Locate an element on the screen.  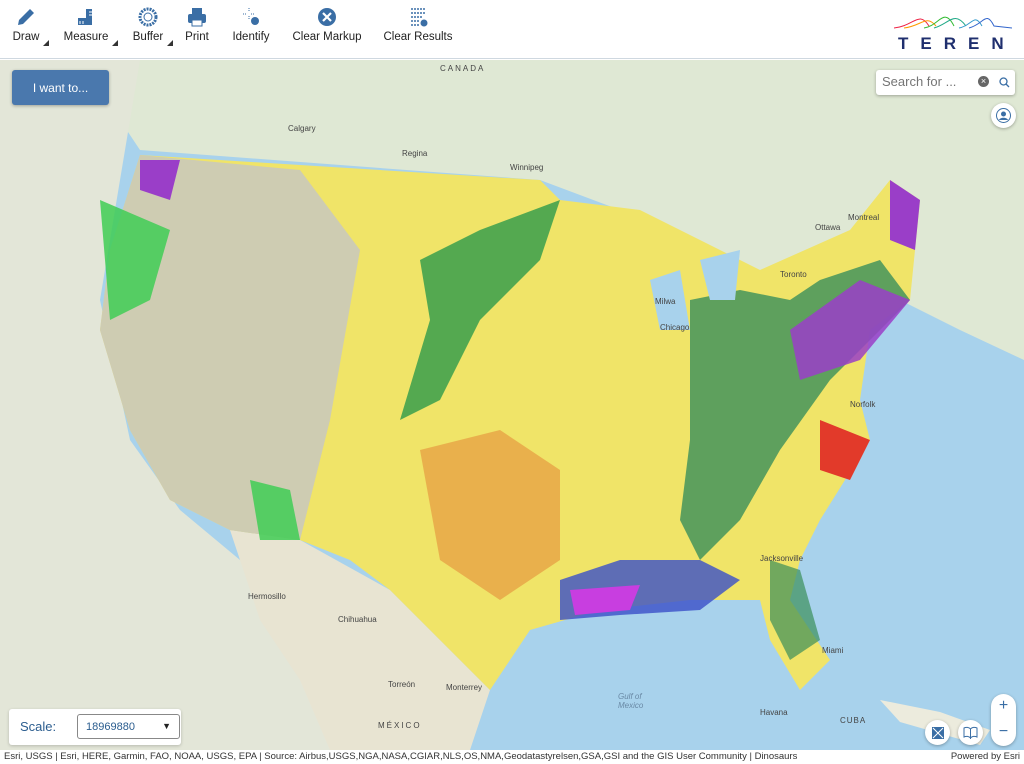
legend-button is located at coordinates (970, 732).